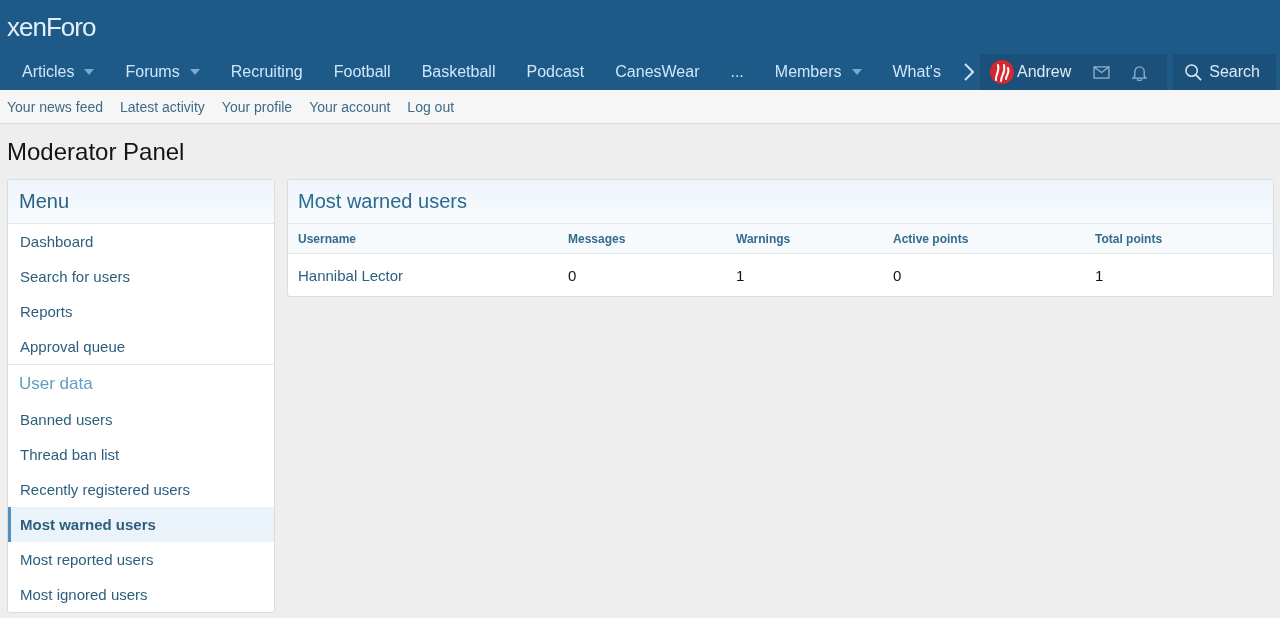  I want to click on sidebar-item: Most warned users, so click(141, 524).